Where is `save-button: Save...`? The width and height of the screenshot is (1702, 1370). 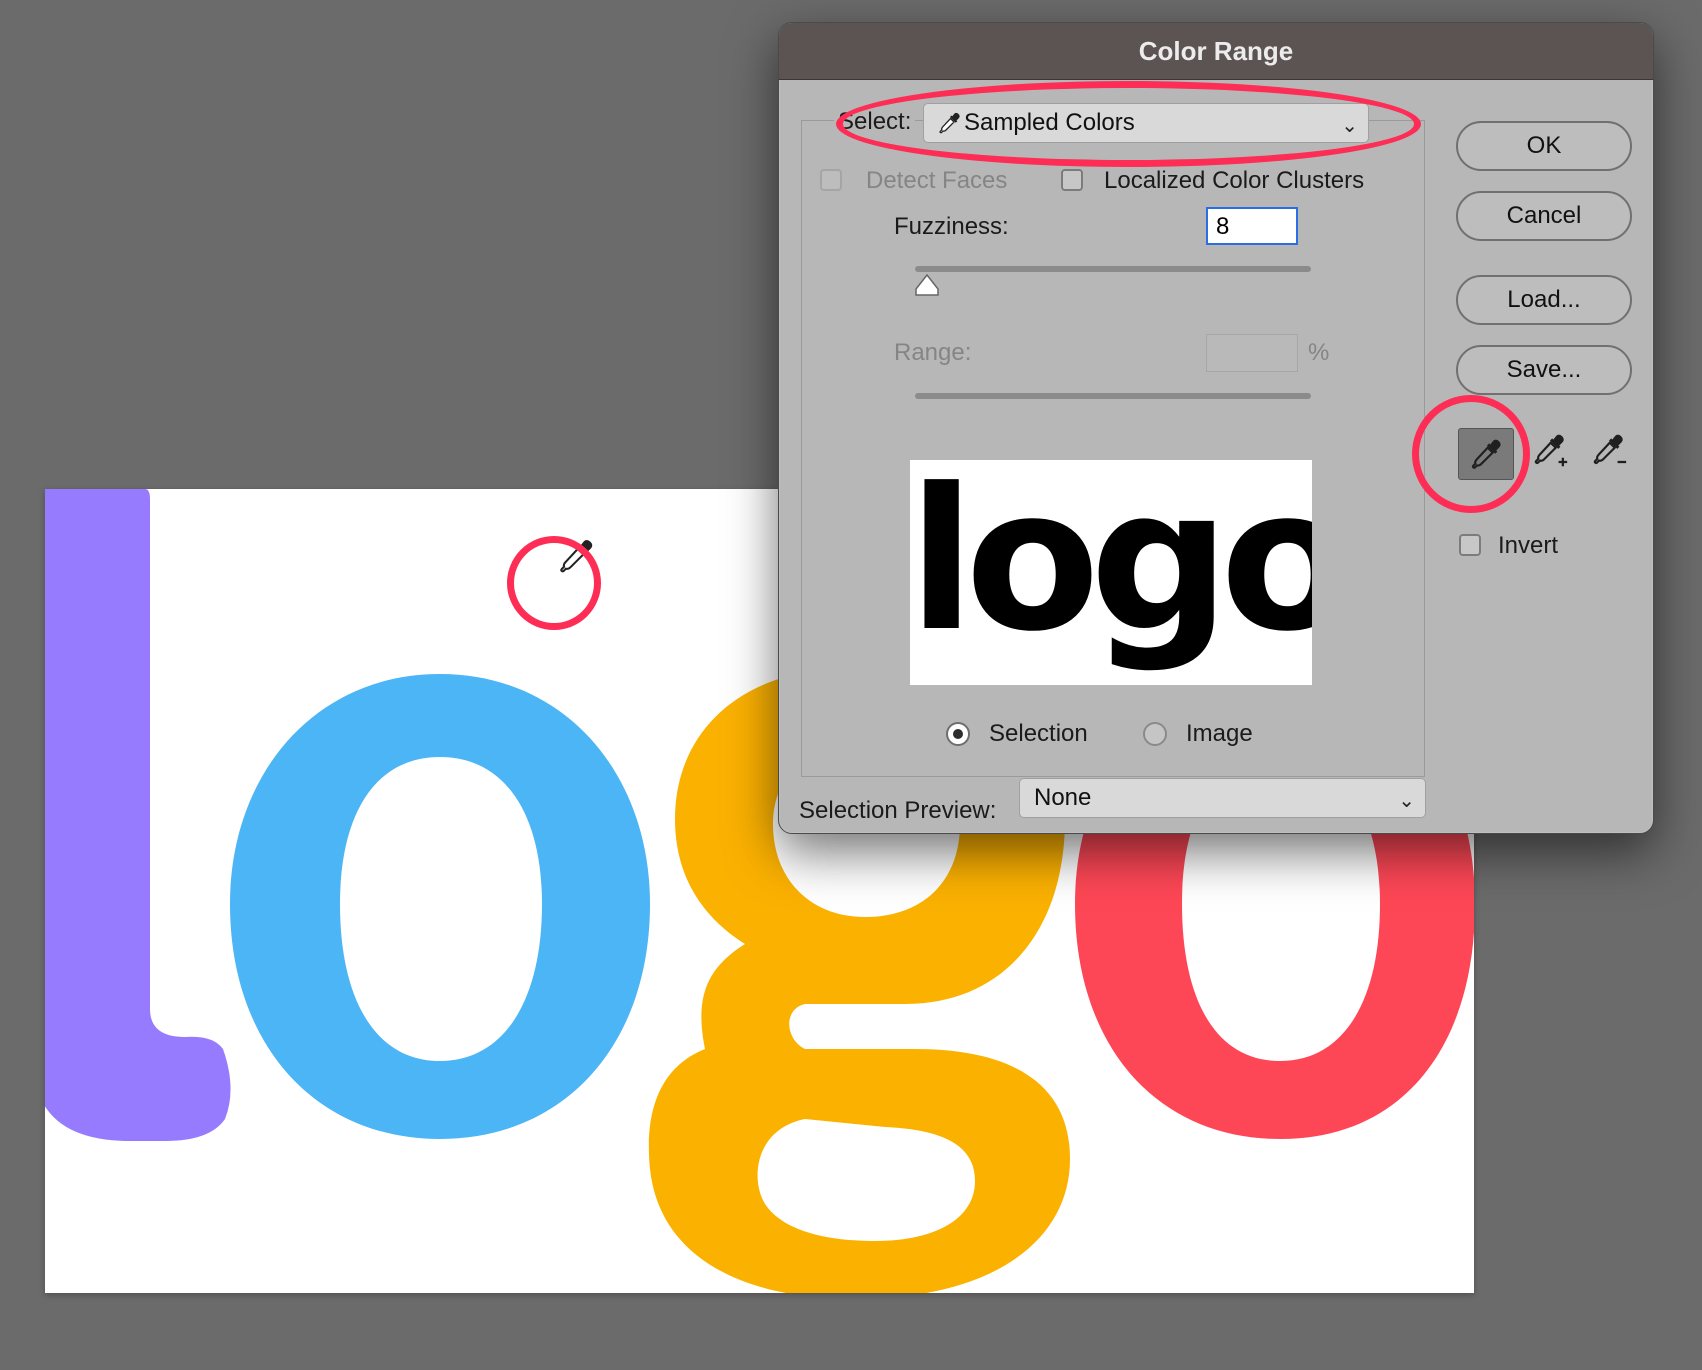 save-button: Save... is located at coordinates (1544, 370).